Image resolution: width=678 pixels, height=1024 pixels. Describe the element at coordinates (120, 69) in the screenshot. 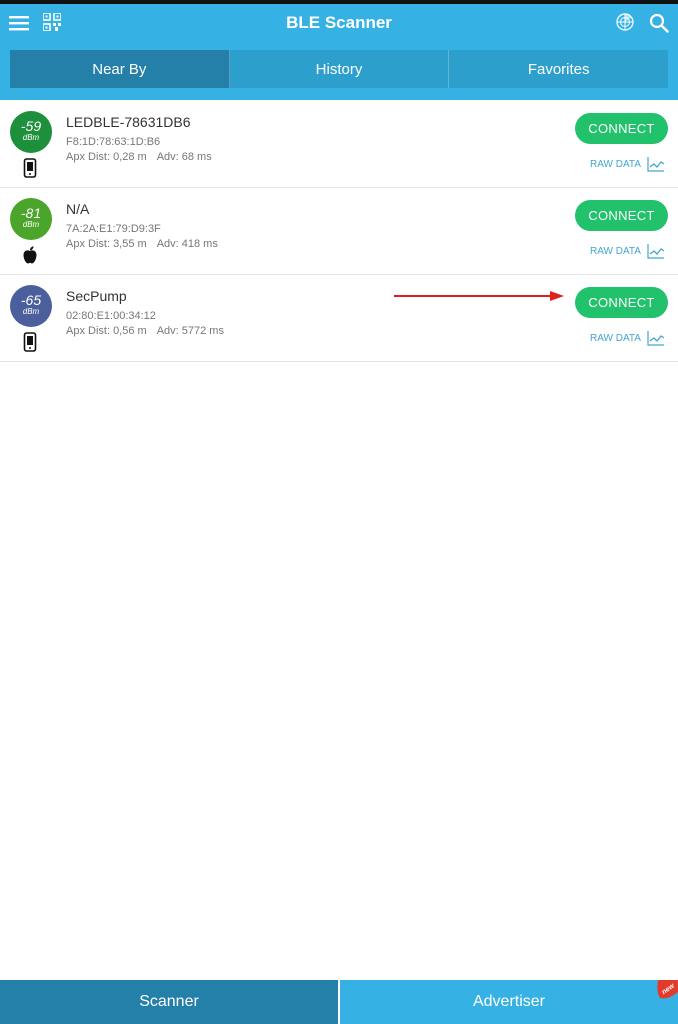

I see `tab-near-by: Near By` at that location.